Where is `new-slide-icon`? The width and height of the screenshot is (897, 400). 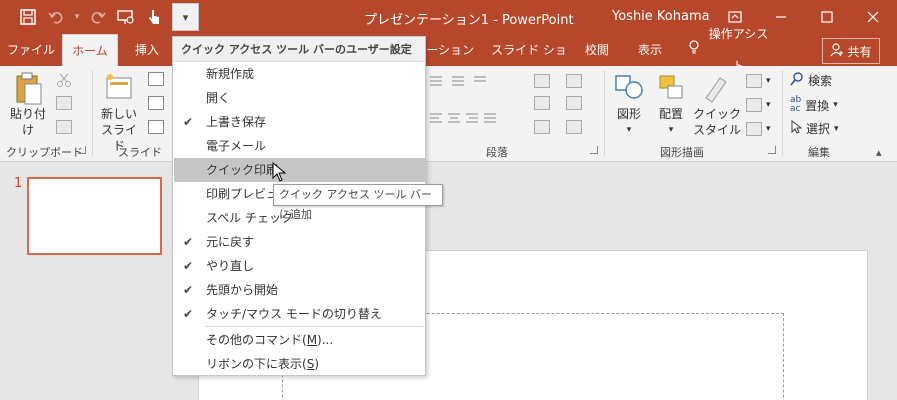
new-slide-icon is located at coordinates (119, 88).